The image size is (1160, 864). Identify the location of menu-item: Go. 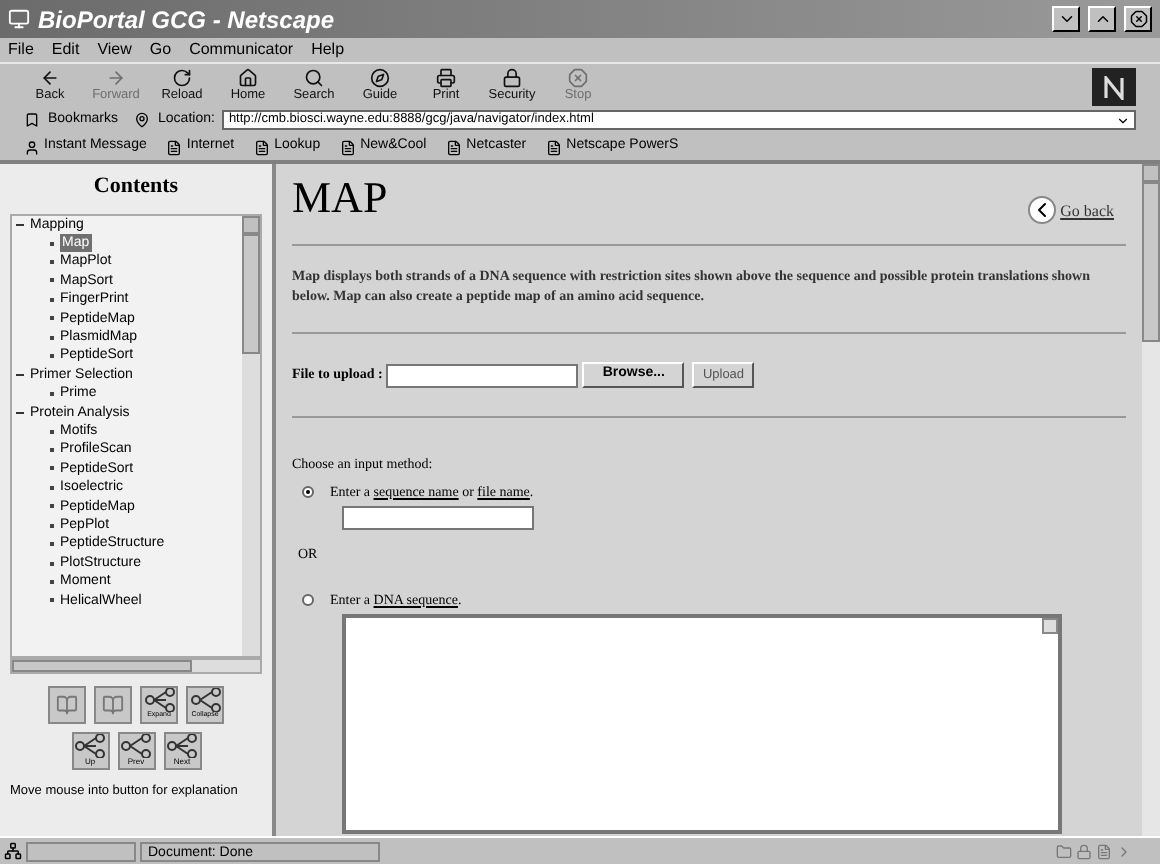
(160, 50).